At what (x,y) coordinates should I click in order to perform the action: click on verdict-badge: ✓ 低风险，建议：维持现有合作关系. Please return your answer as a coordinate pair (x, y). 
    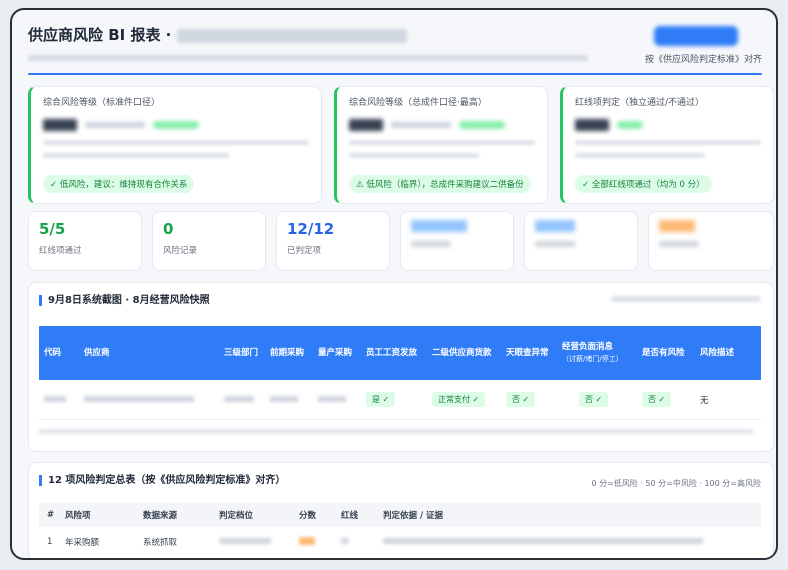
    Looking at the image, I should click on (119, 184).